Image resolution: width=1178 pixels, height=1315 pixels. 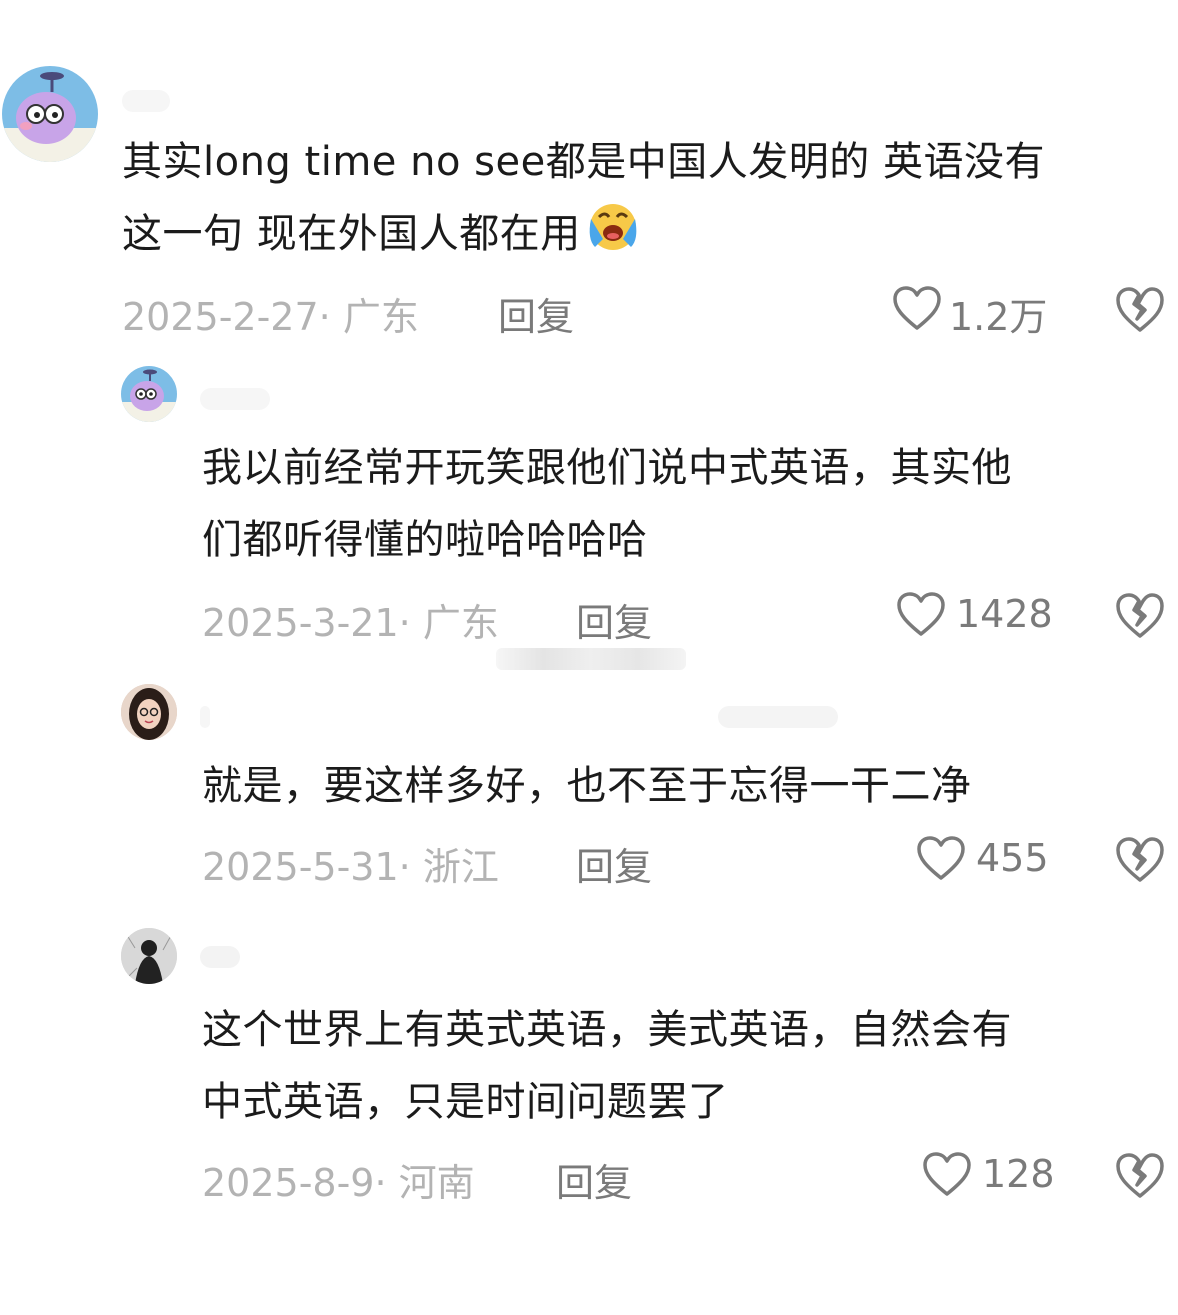 I want to click on comment-line: 中式英语，只是时间问题罢了, so click(x=465, y=1102).